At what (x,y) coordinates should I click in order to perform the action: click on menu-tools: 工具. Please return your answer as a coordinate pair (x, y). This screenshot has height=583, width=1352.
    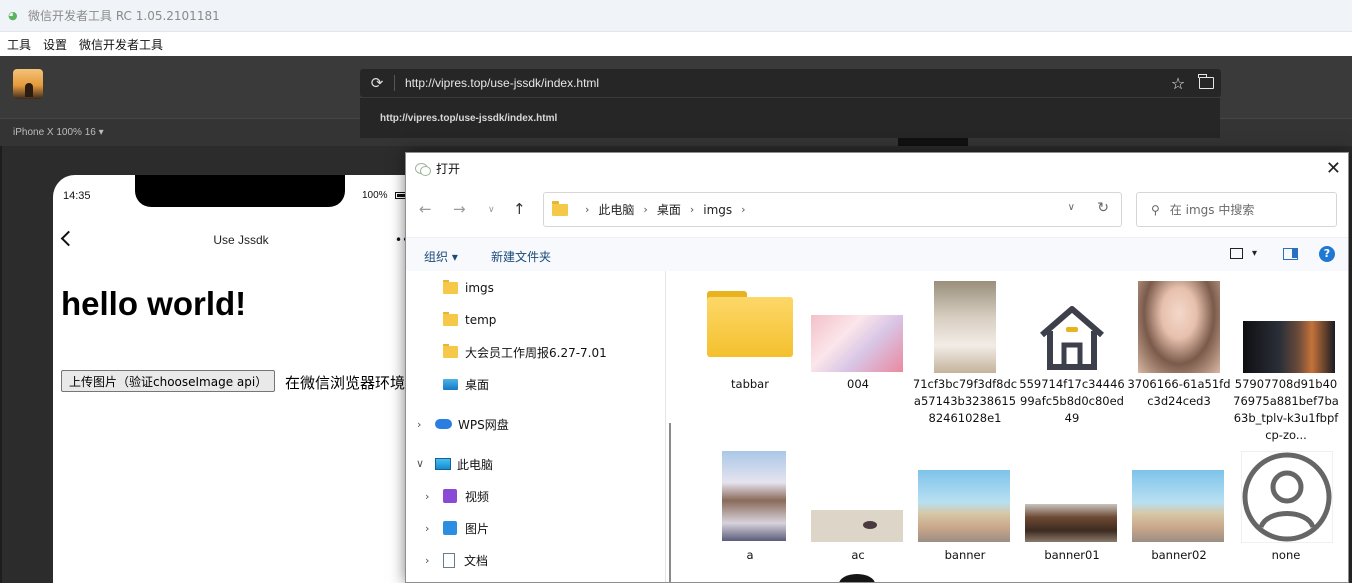
    Looking at the image, I should click on (19, 44).